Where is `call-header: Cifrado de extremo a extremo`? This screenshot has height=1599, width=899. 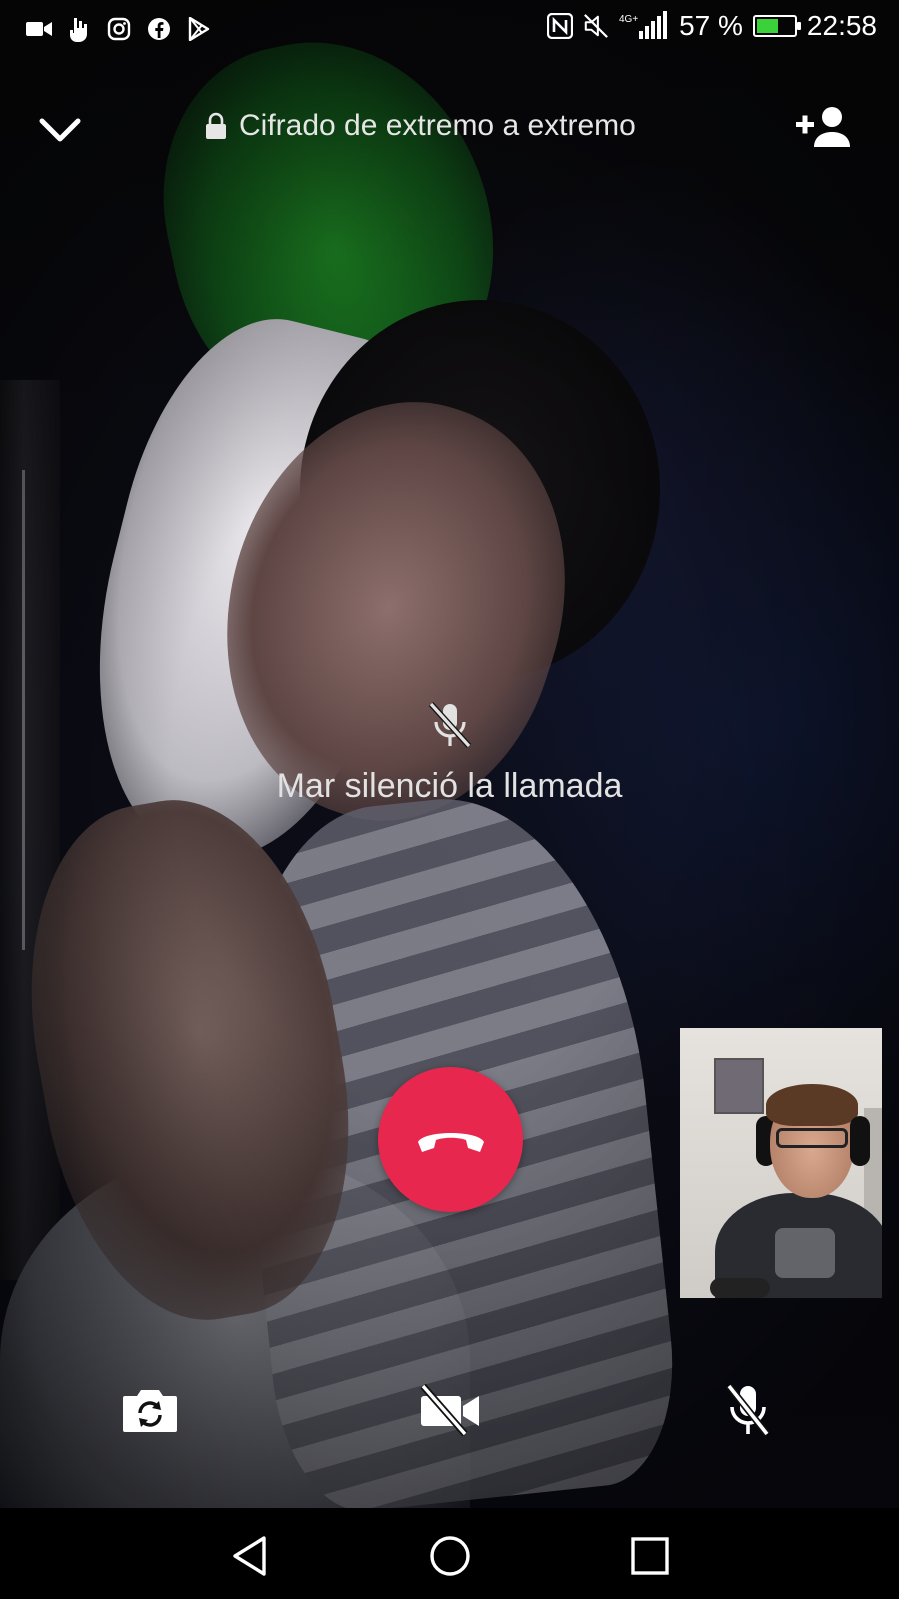
call-header: Cifrado de extremo a extremo is located at coordinates (449, 130).